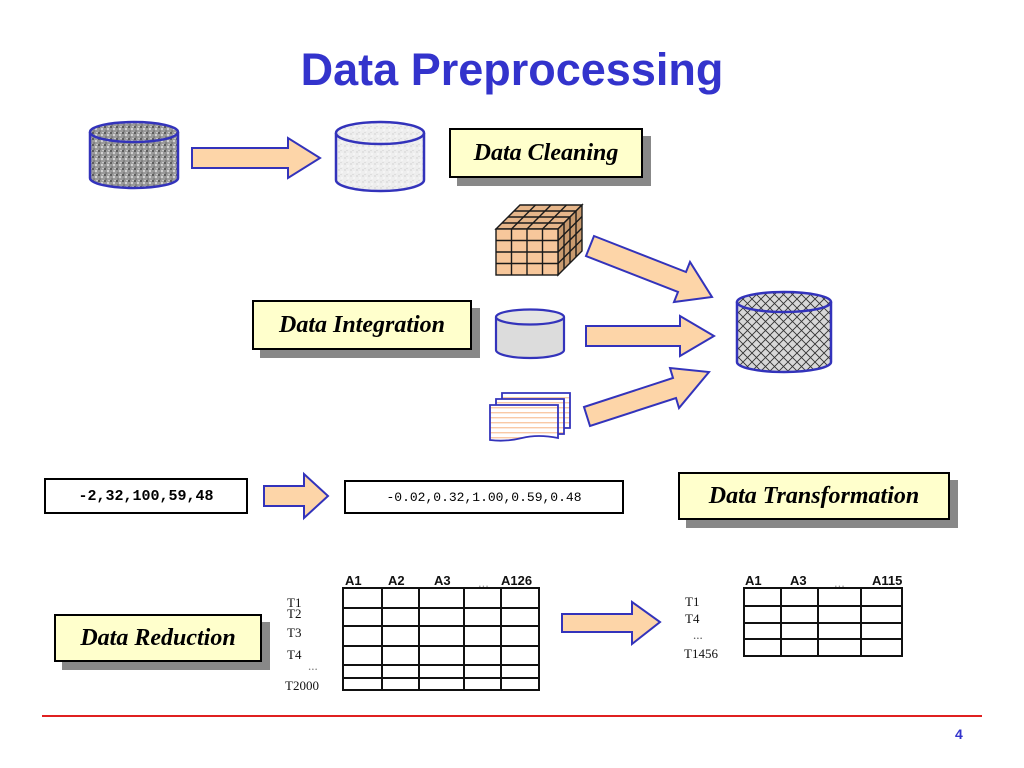  I want to click on database-noisy-icon, so click(134, 155).